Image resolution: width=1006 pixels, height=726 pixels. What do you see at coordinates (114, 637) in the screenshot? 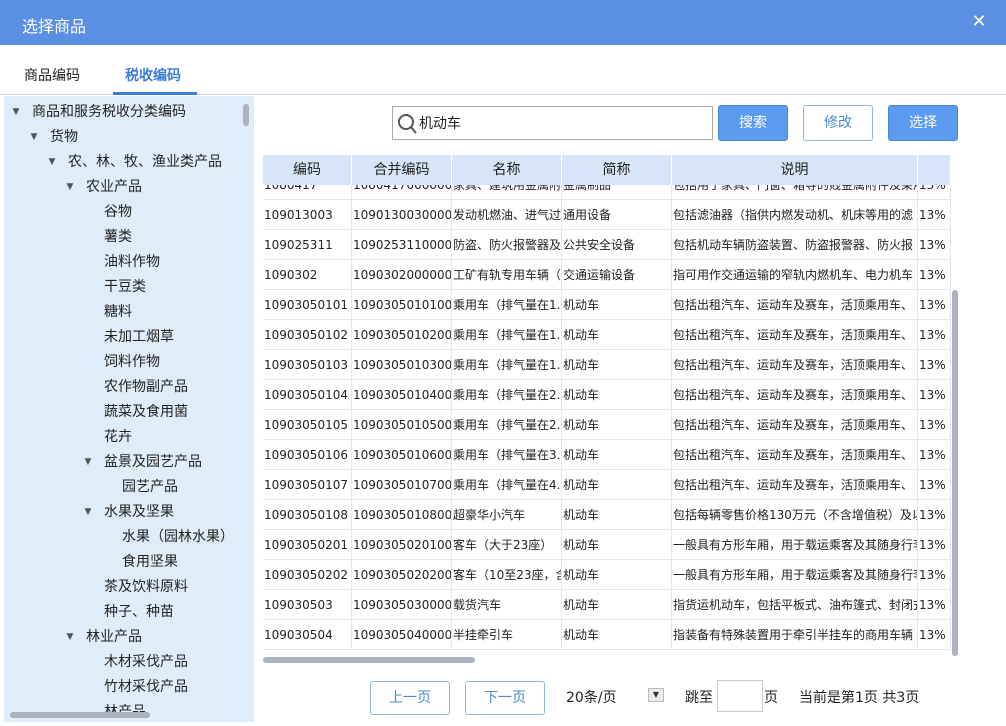
I see `tree-item: 林业产品` at bounding box center [114, 637].